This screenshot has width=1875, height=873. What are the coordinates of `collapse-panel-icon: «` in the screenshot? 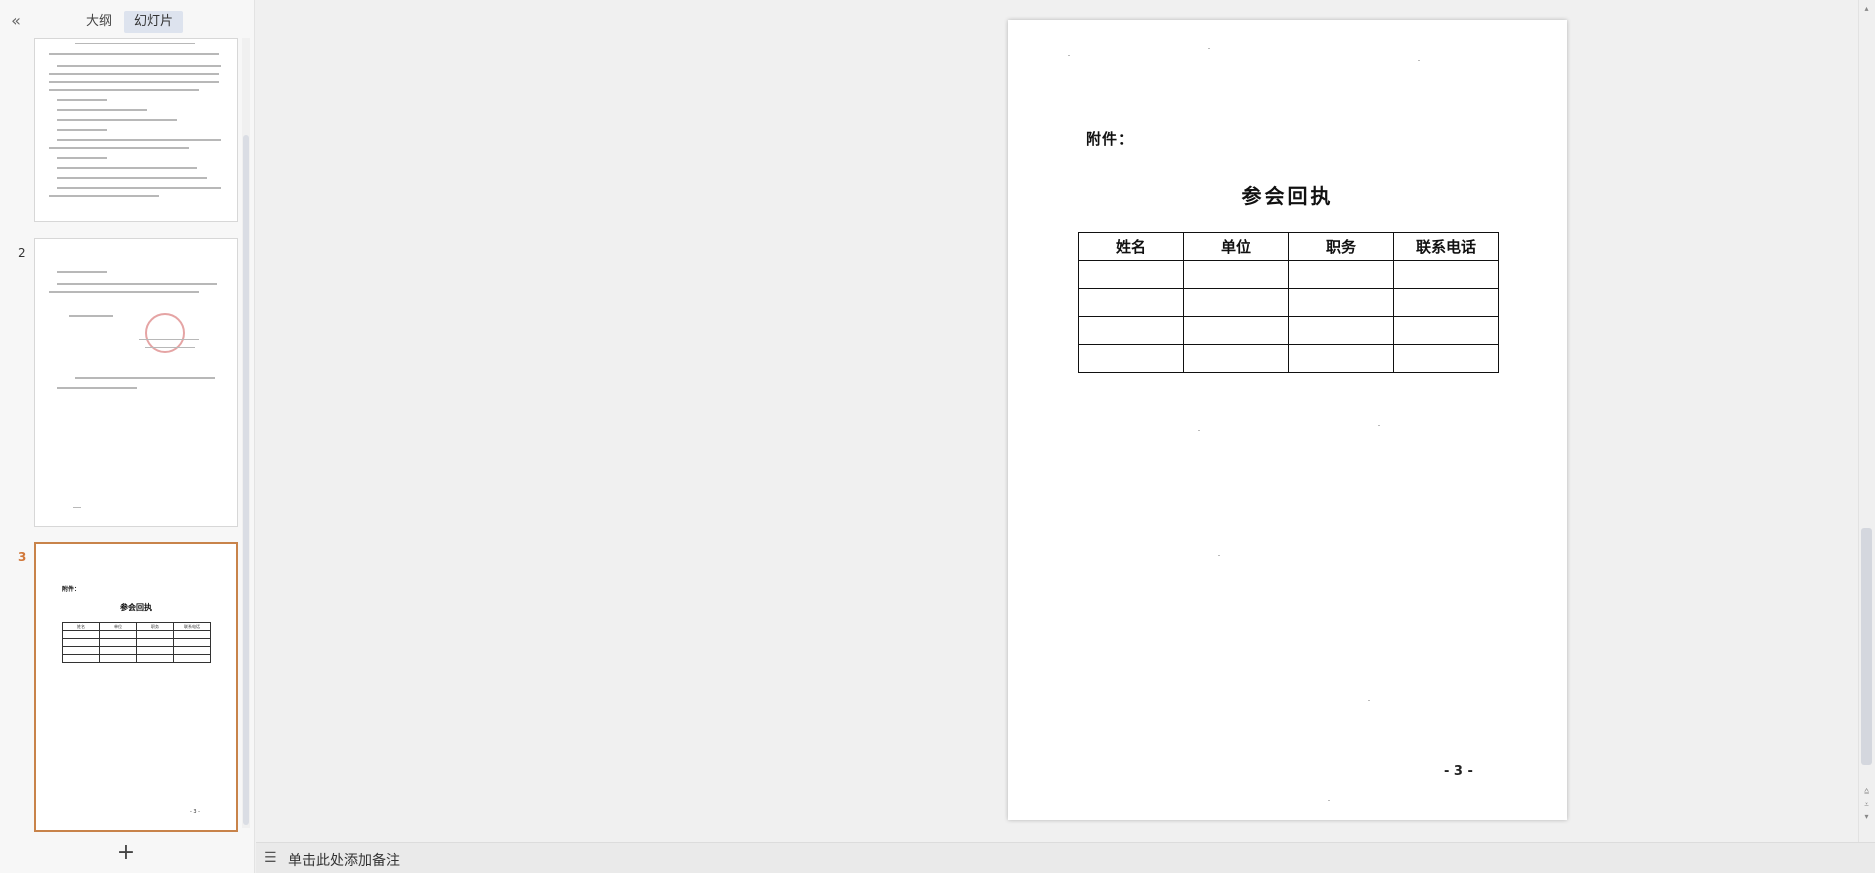 It's located at (16, 21).